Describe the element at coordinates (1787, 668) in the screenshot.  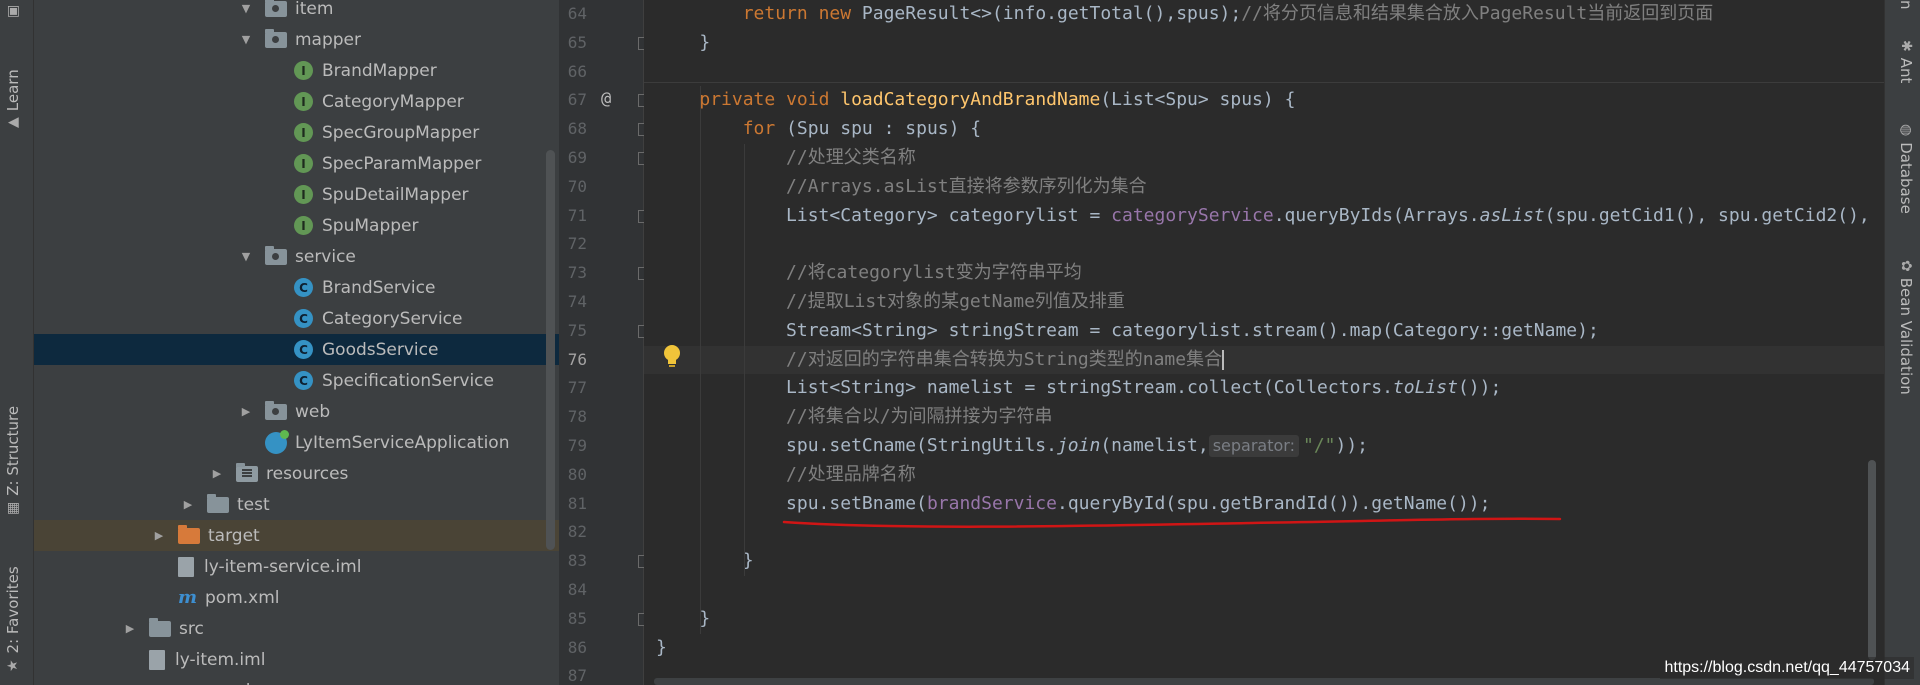
I see `watermark-url: https://blog.csdn.net/qq_44757034` at that location.